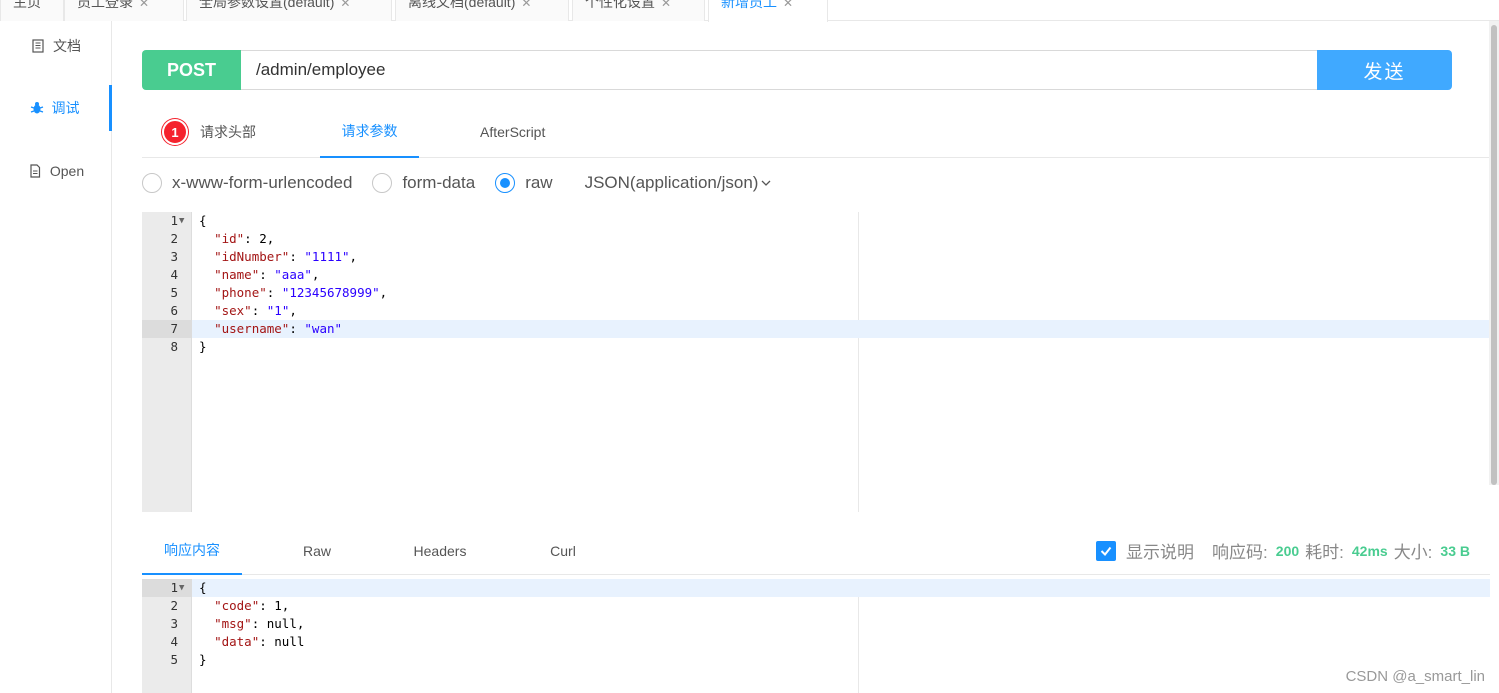  I want to click on code-text: "data": null, so click(259, 641).